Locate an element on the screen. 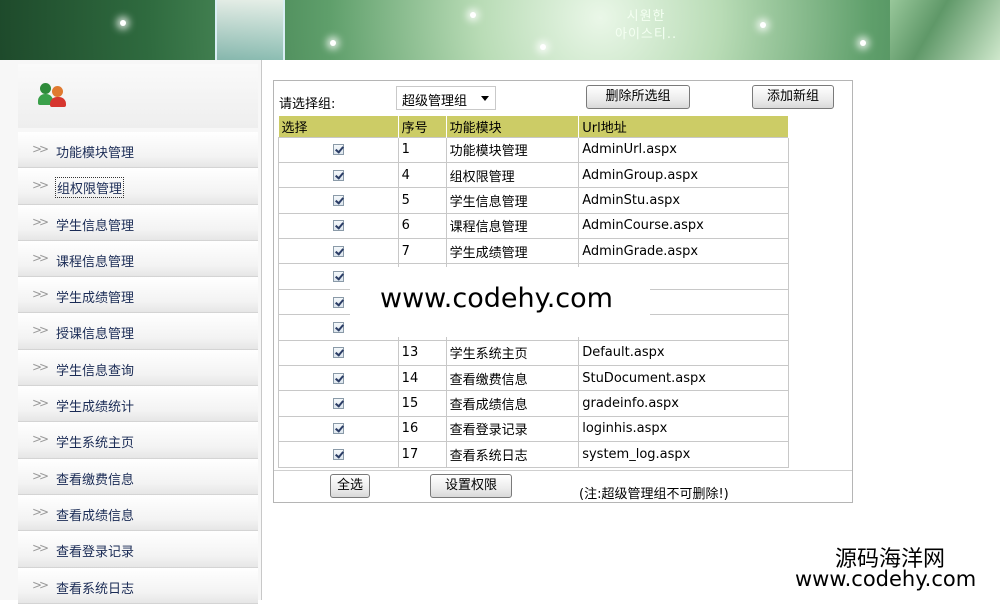 Image resolution: width=1000 pixels, height=604 pixels. row-number: 7 is located at coordinates (422, 251).